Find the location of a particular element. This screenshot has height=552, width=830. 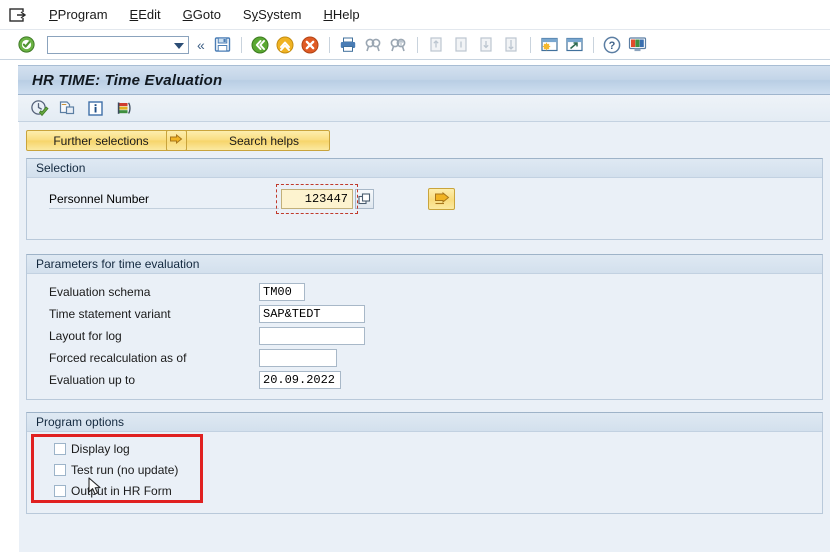

personnel-number-input is located at coordinates (317, 199).